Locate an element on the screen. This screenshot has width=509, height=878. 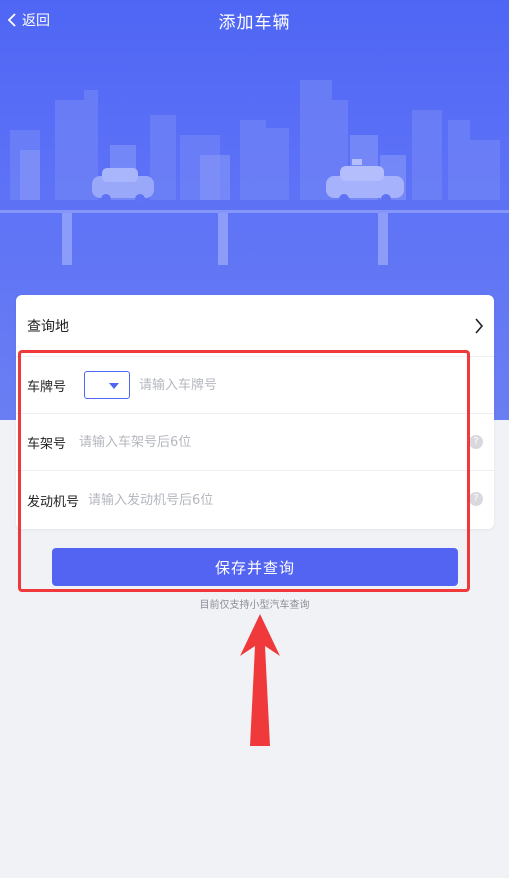
caret-down-icon is located at coordinates (114, 386).